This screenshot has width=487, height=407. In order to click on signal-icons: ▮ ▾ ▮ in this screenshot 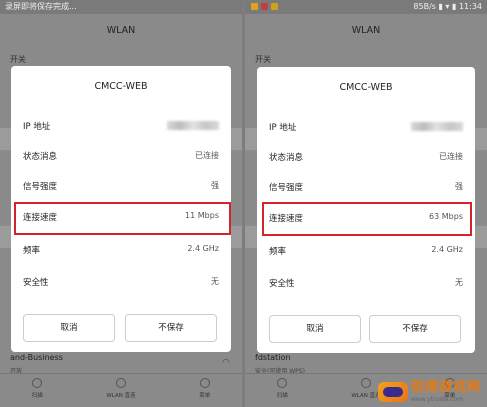, I will do `click(448, 6)`.